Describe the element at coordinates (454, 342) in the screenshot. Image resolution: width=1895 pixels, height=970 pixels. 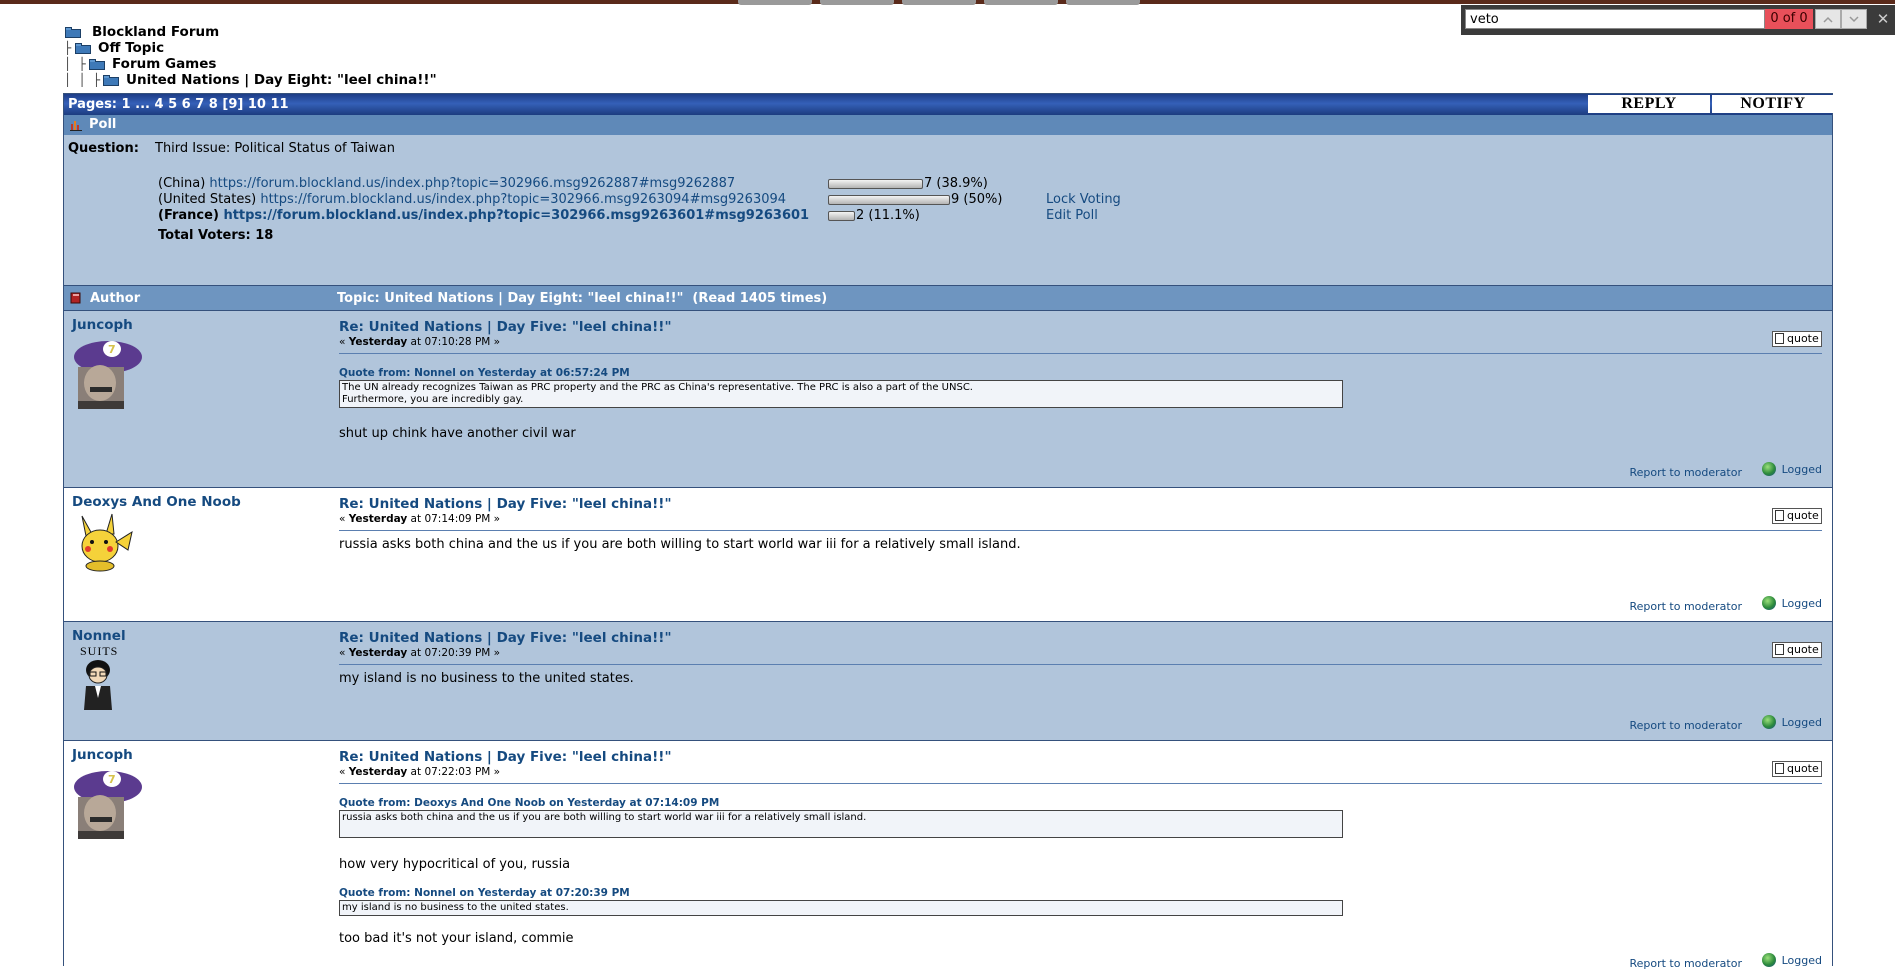
I see `date-time: at 07:10:28 PM »` at that location.